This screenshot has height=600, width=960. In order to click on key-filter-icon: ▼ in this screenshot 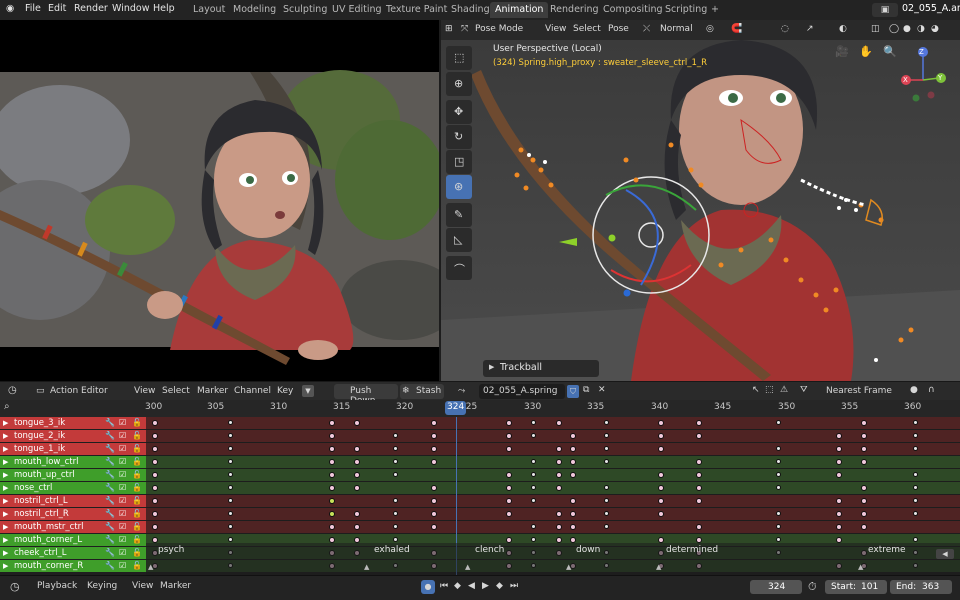, I will do `click(308, 391)`.